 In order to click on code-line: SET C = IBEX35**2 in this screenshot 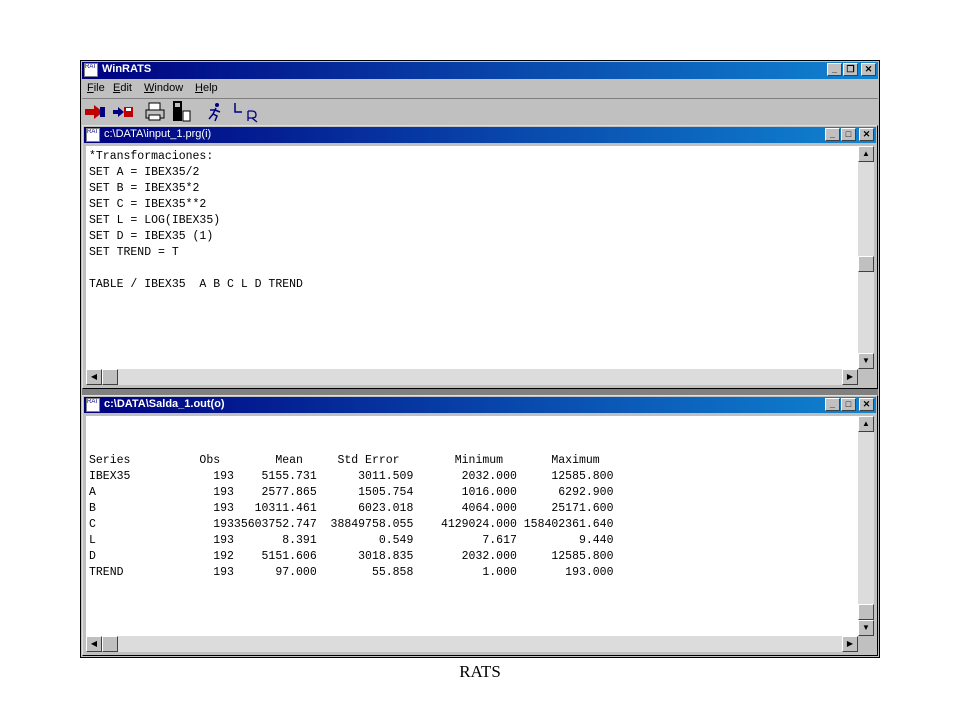, I will do `click(148, 204)`.